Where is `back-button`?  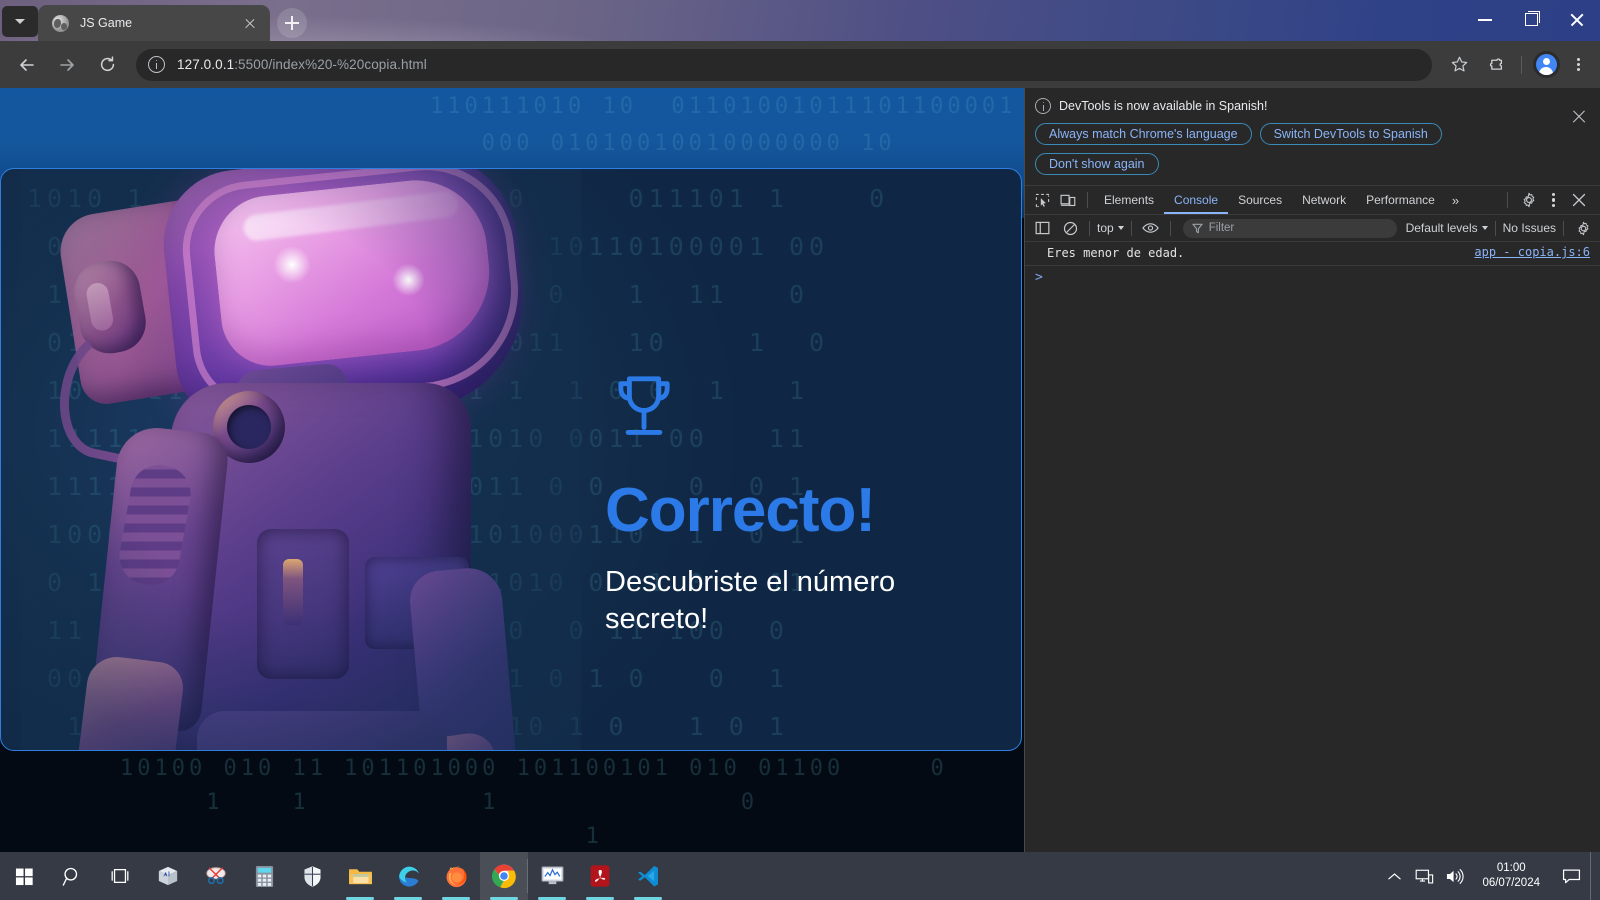 back-button is located at coordinates (27, 65).